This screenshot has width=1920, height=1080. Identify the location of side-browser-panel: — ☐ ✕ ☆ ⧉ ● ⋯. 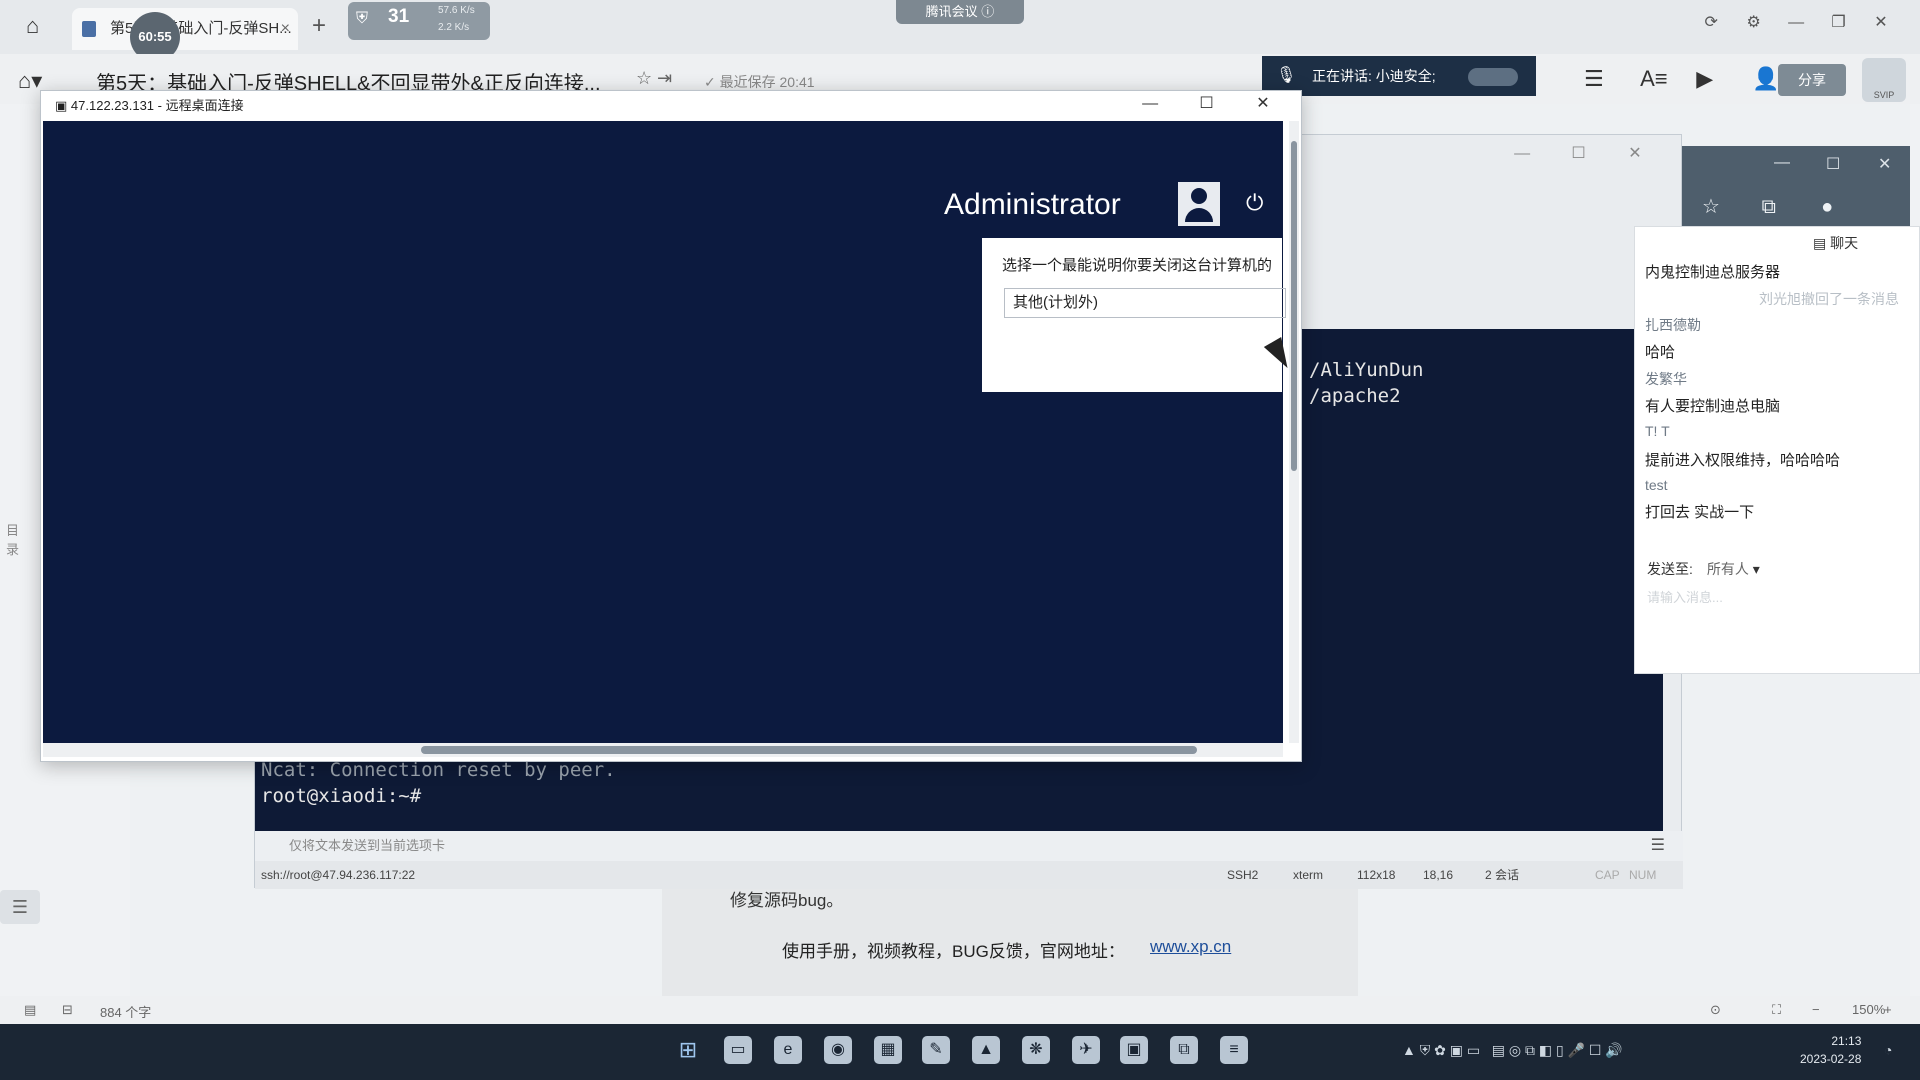
(1796, 194).